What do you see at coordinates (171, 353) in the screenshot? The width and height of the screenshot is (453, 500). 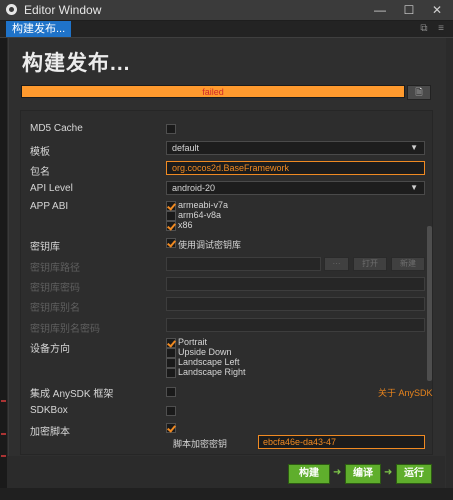 I see `orientation-upside-down-checkbox` at bounding box center [171, 353].